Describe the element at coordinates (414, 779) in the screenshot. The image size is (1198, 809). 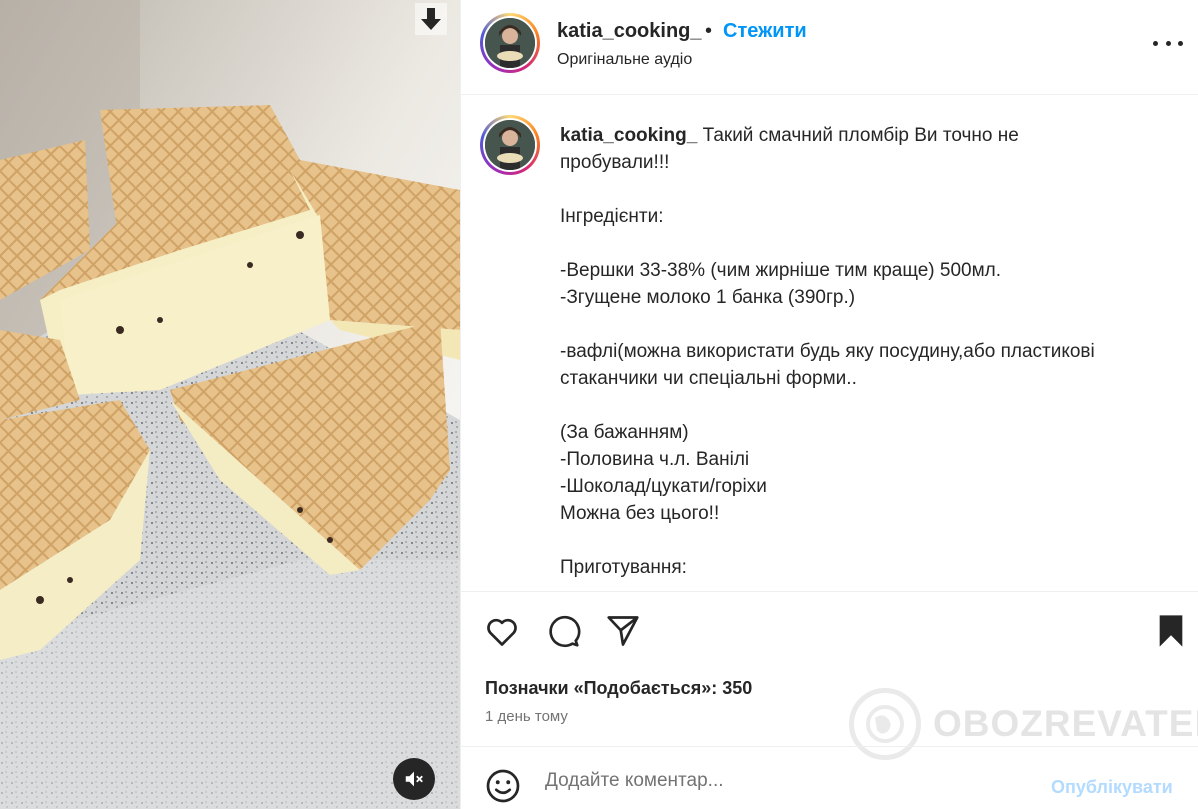
I see `speaker-muted-icon` at that location.